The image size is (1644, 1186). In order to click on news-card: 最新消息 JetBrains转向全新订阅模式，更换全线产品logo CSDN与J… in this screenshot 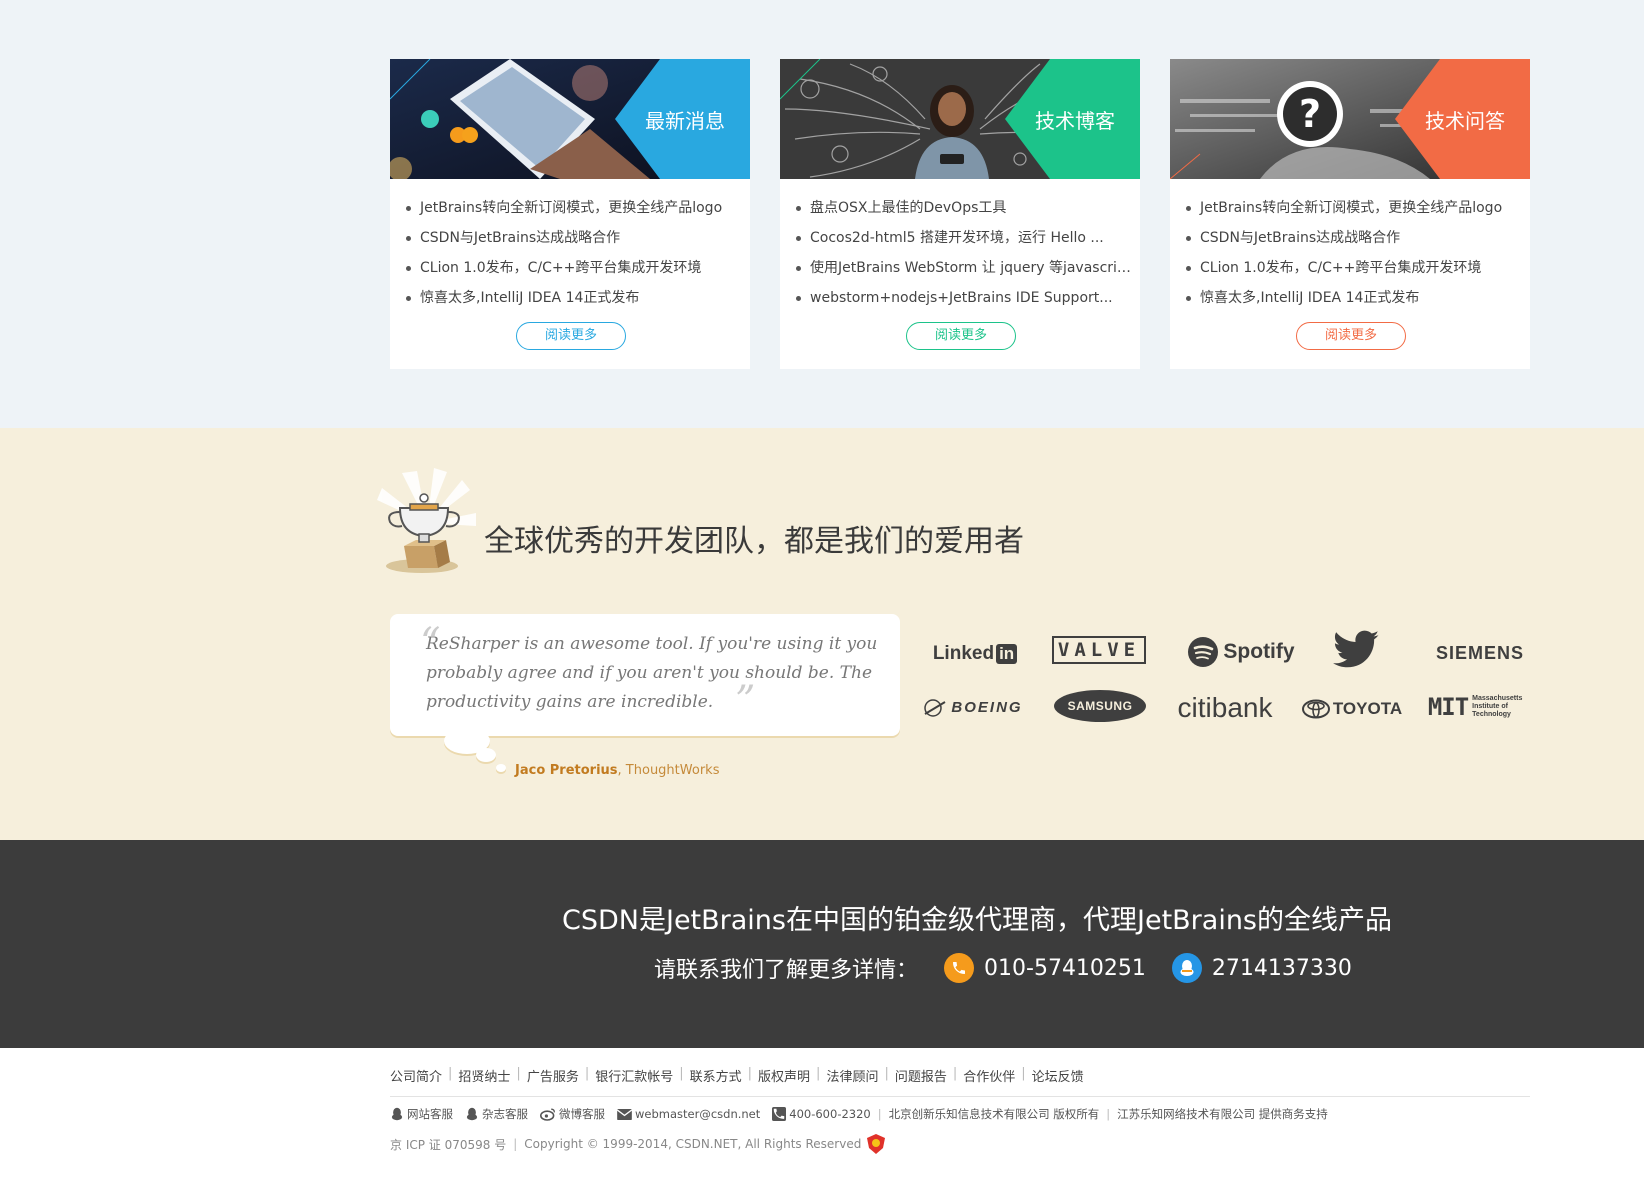, I will do `click(570, 214)`.